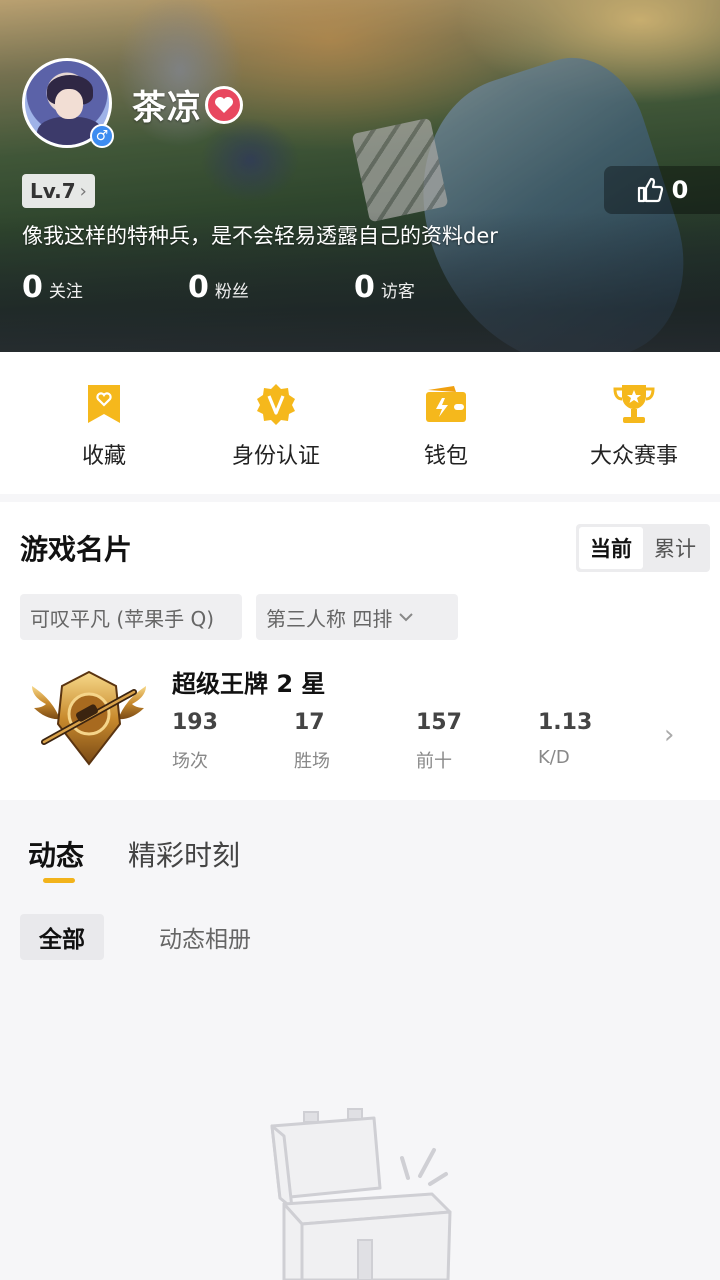 The width and height of the screenshot is (720, 1280). I want to click on active-tab-indicator, so click(59, 880).